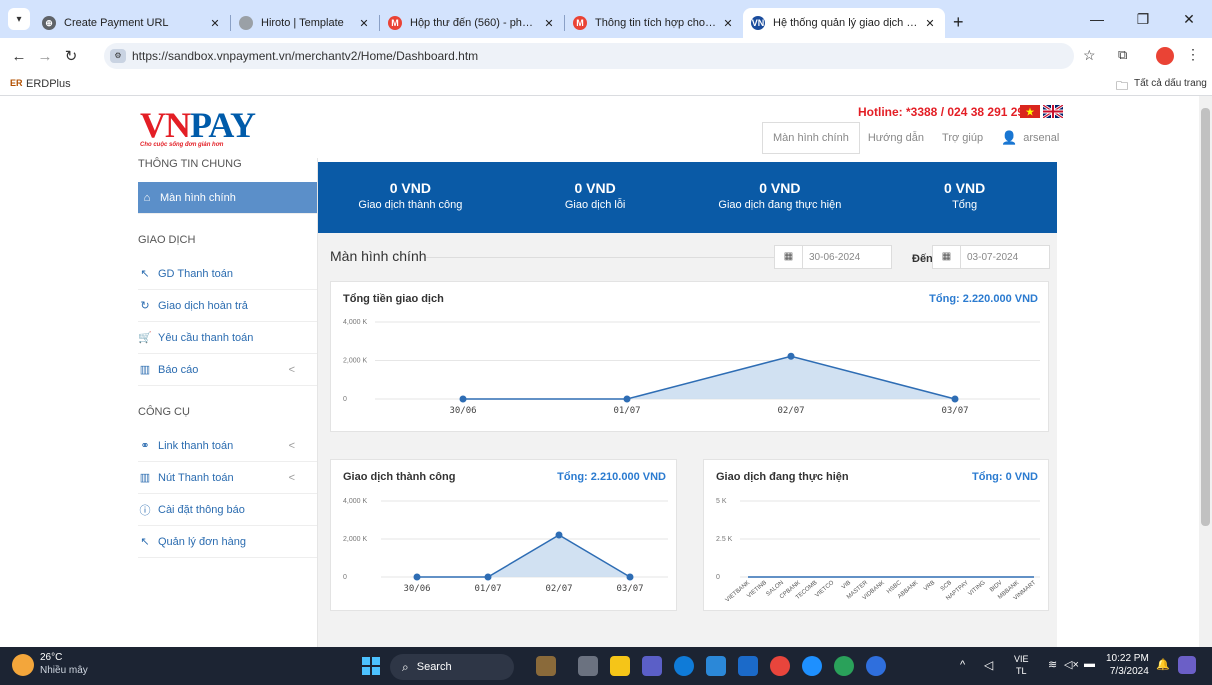 This screenshot has height=685, width=1212. I want to click on language-indicator: VIE TL, so click(1021, 665).